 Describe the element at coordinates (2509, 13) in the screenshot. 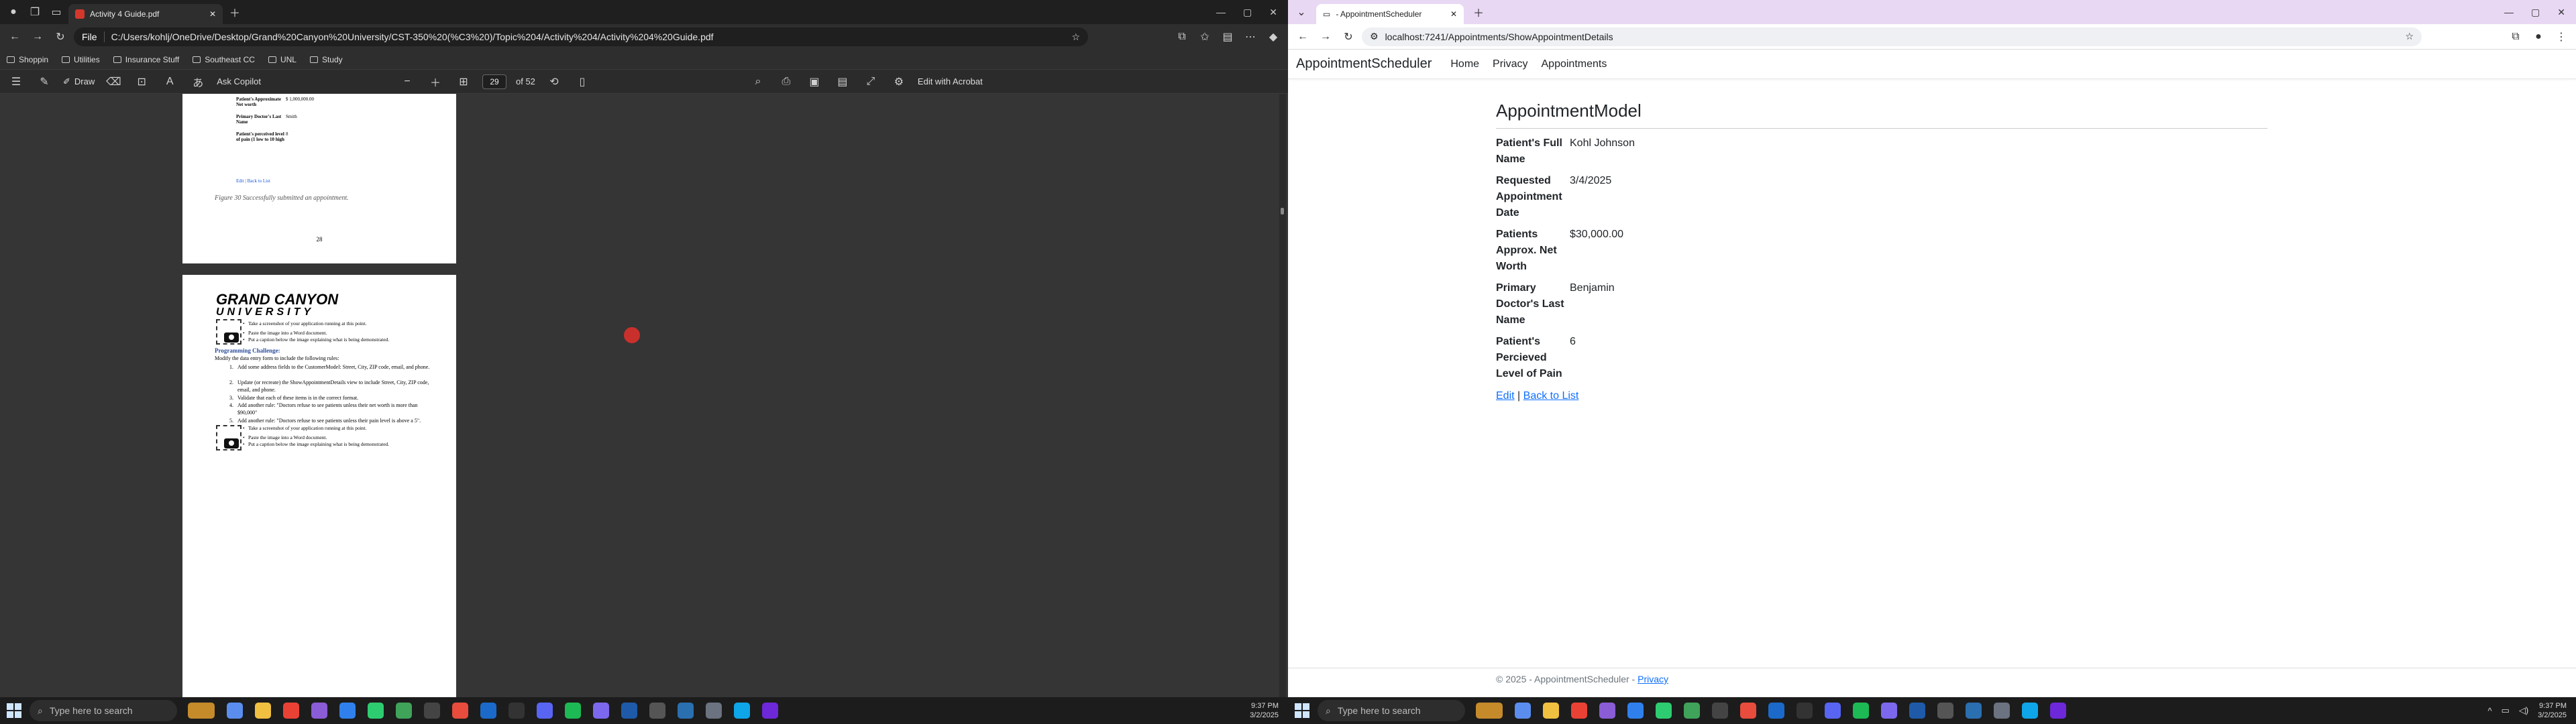

I see `minimize-icon: —` at that location.